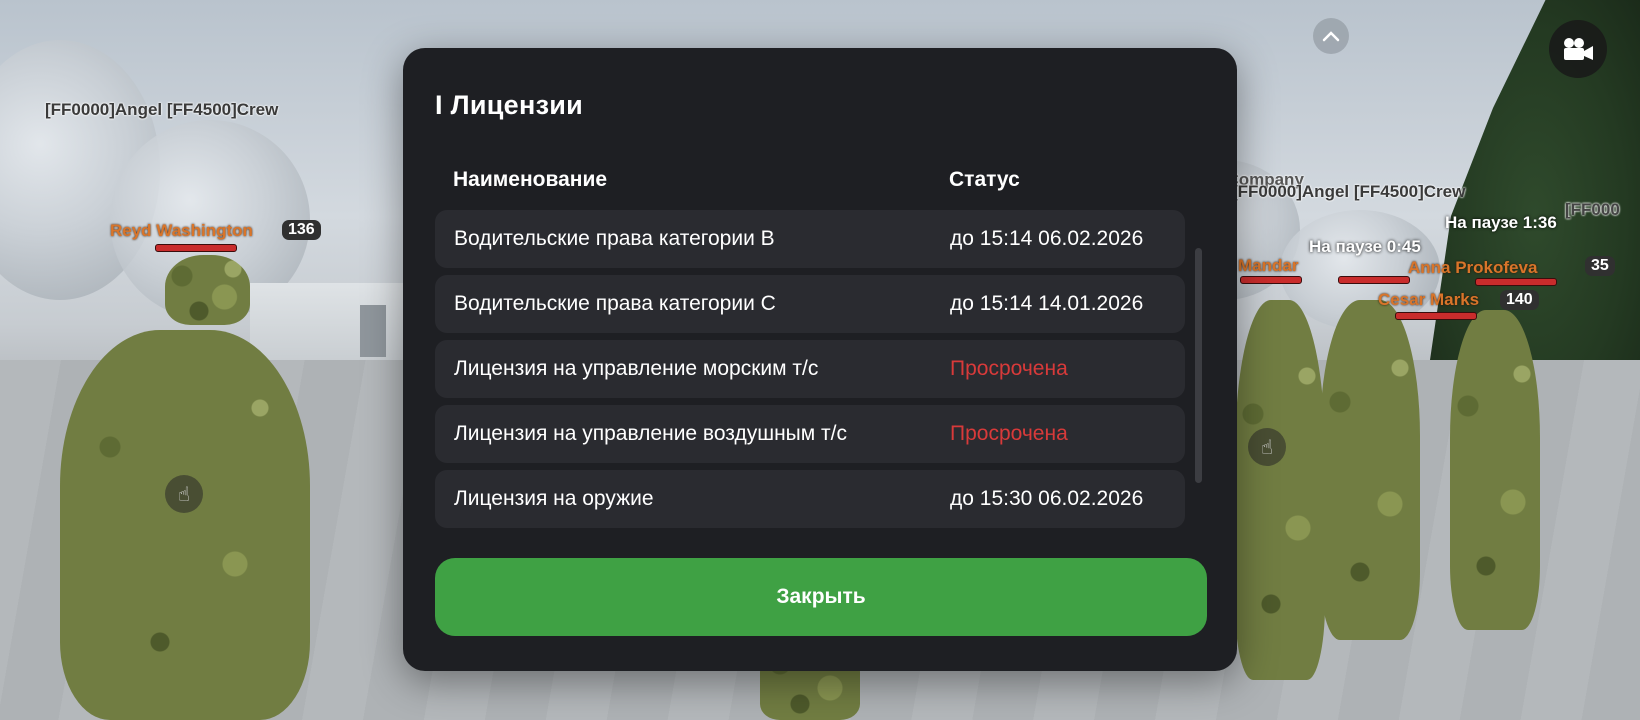 This screenshot has width=1640, height=720. What do you see at coordinates (615, 303) in the screenshot?
I see `license-name: Водительские права категории C` at bounding box center [615, 303].